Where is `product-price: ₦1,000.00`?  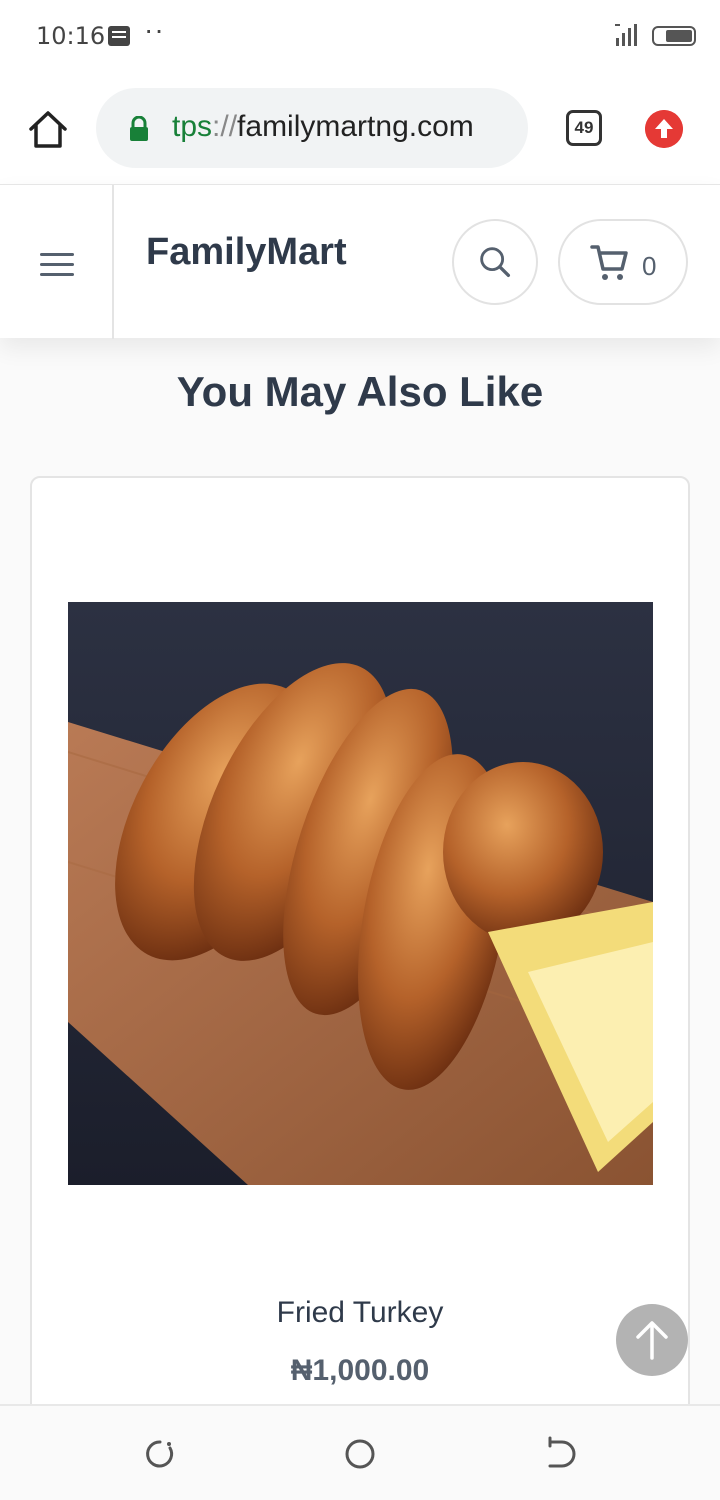 product-price: ₦1,000.00 is located at coordinates (360, 1370).